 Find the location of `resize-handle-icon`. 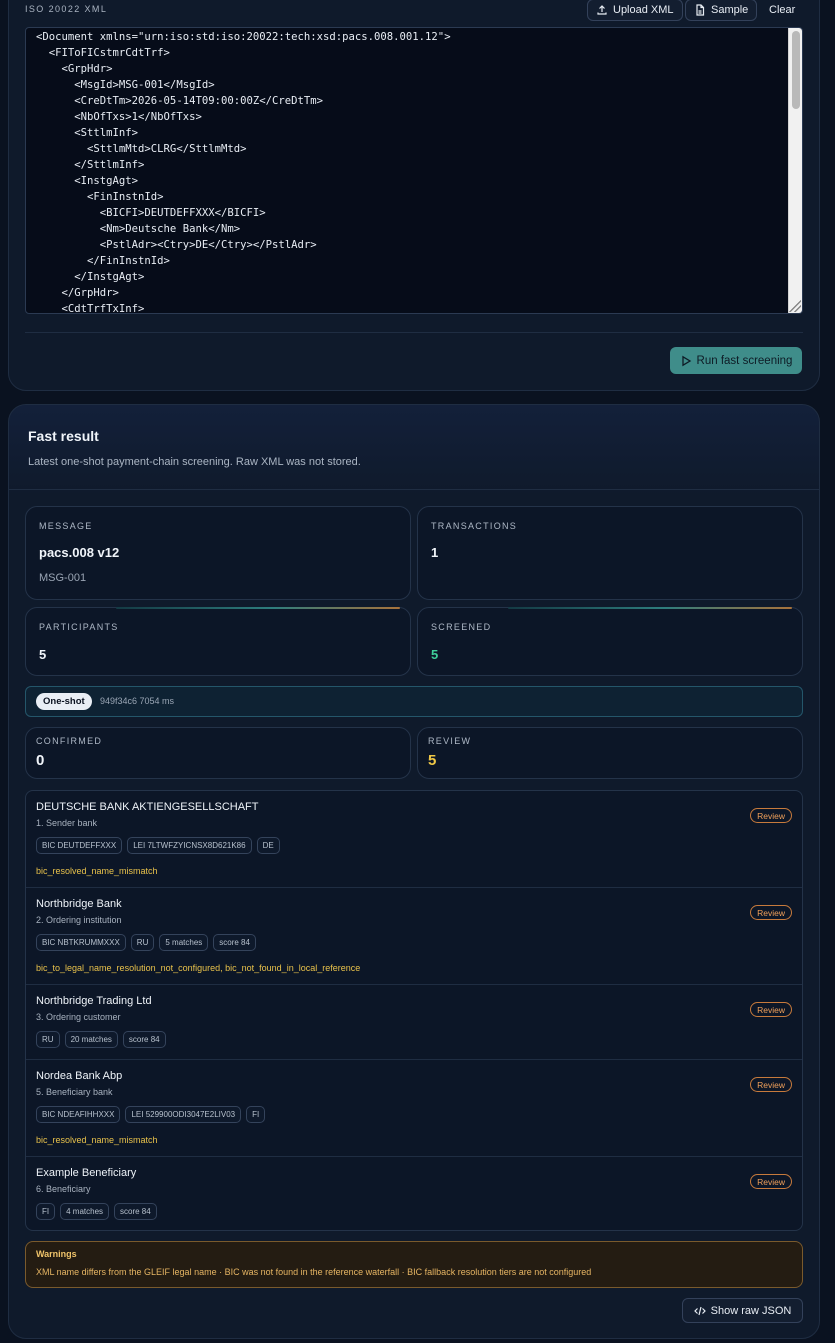

resize-handle-icon is located at coordinates (795, 306).